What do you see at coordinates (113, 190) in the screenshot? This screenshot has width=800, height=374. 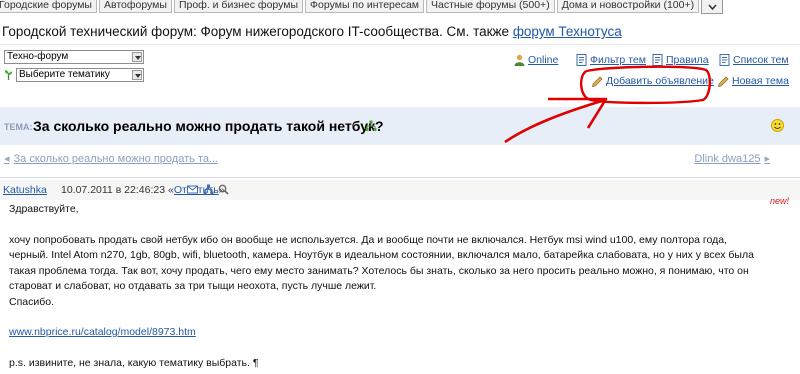 I see `post-date: 10.07.2011 в 22:46:23` at bounding box center [113, 190].